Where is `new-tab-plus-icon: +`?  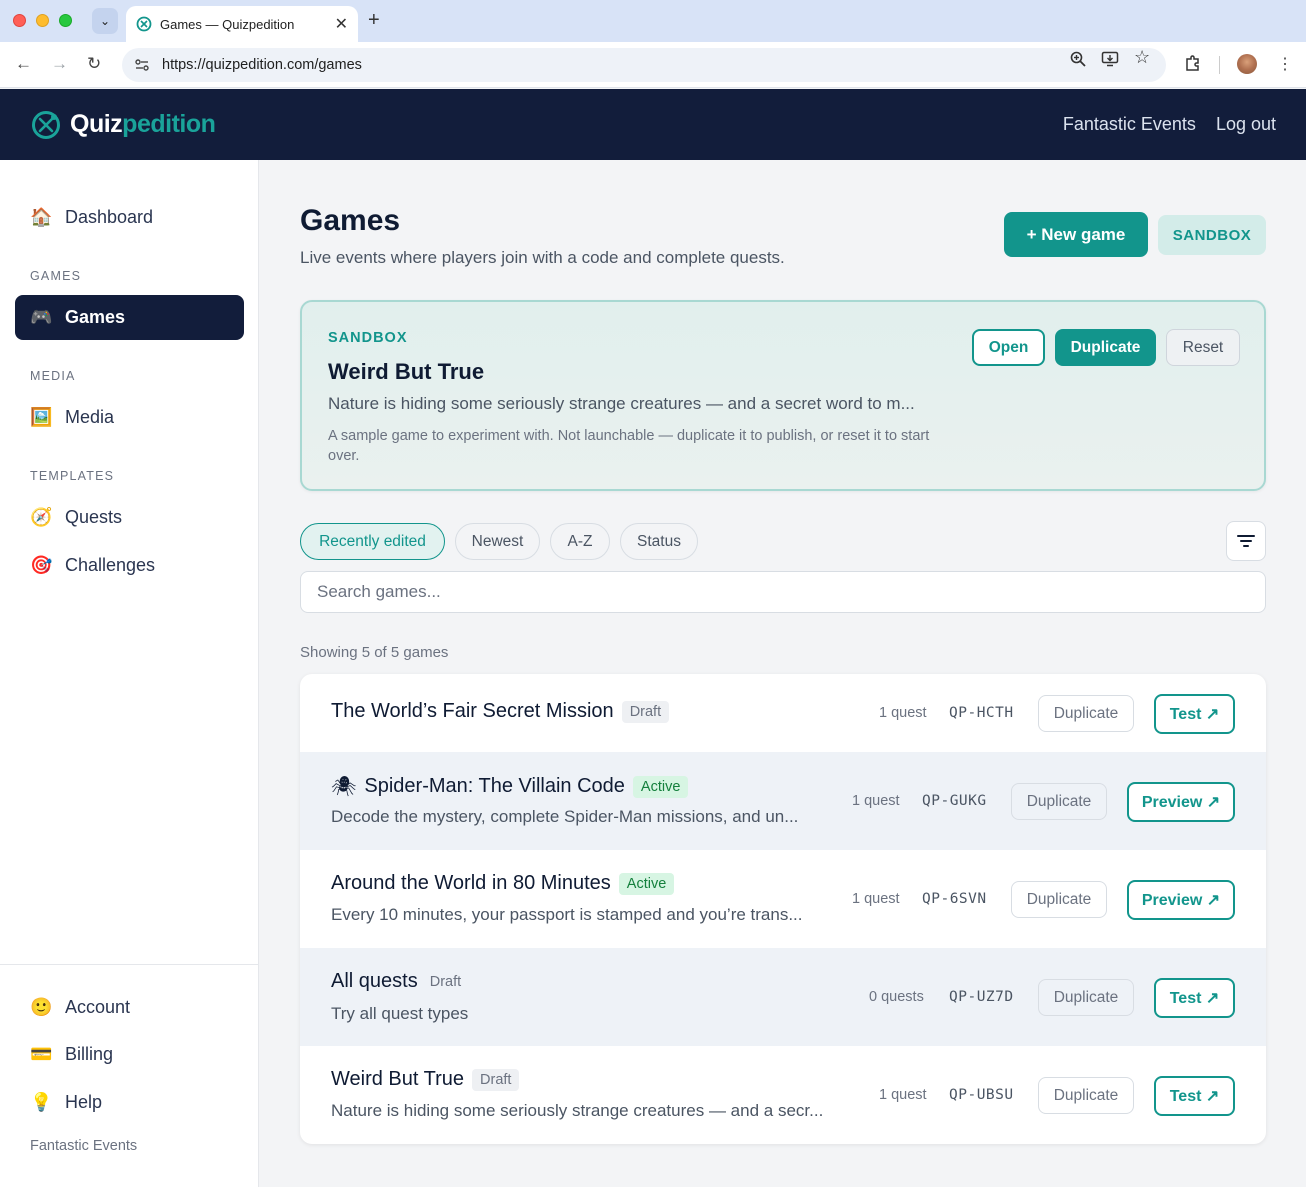 new-tab-plus-icon: + is located at coordinates (374, 20).